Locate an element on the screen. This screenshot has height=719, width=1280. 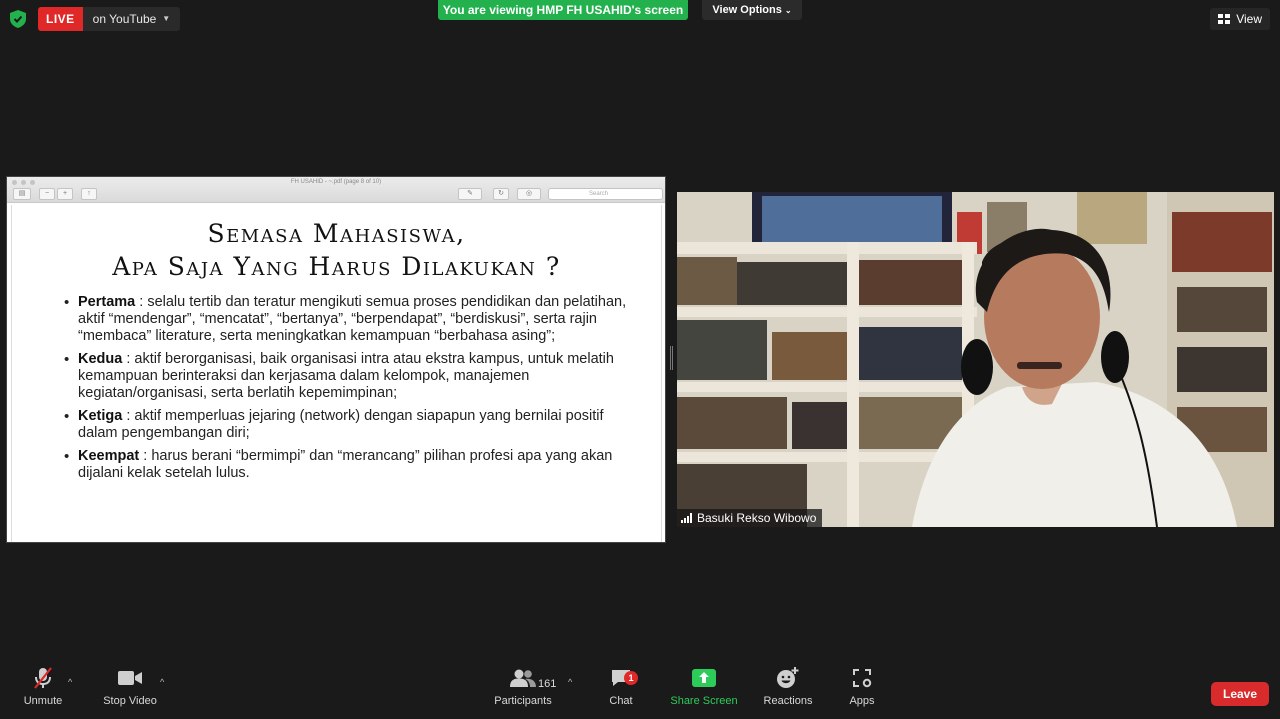
share-screen-label: Share Screen is located at coordinates (704, 701).